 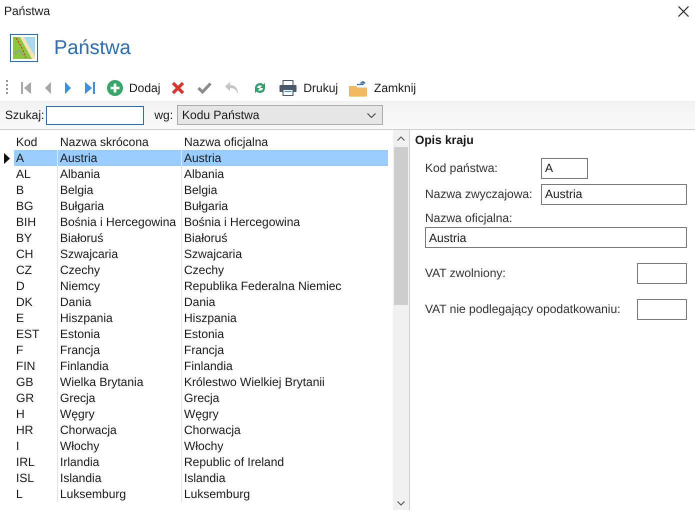 What do you see at coordinates (120, 462) in the screenshot?
I see `table-cell: Irlandia` at bounding box center [120, 462].